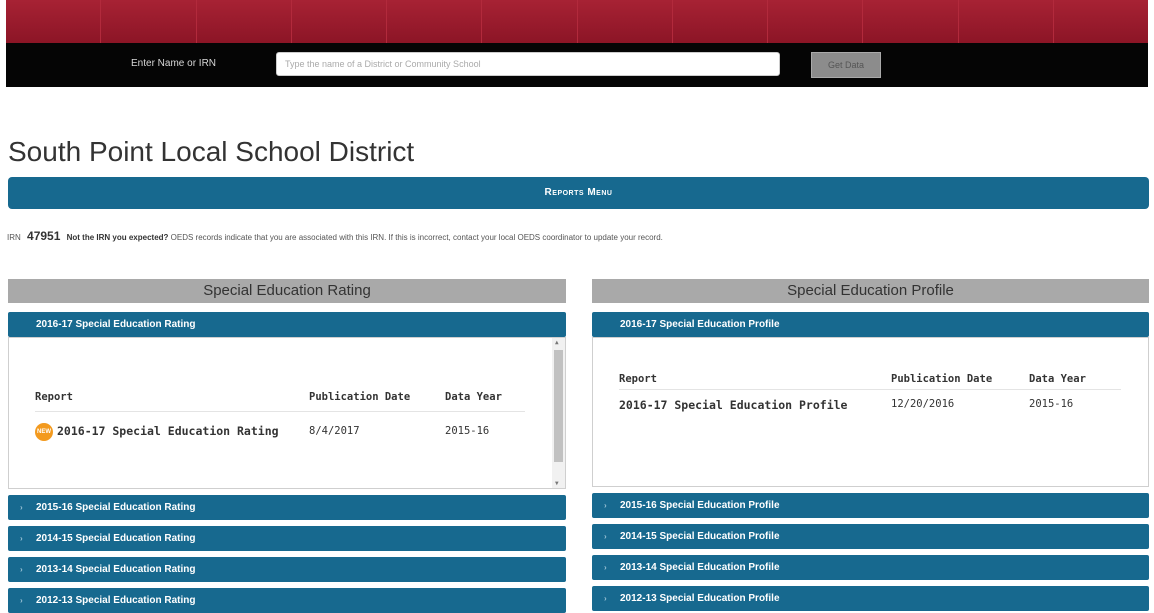 Image resolution: width=1154 pixels, height=613 pixels. Describe the element at coordinates (870, 291) in the screenshot. I see `section-header: Special Education Profile` at that location.